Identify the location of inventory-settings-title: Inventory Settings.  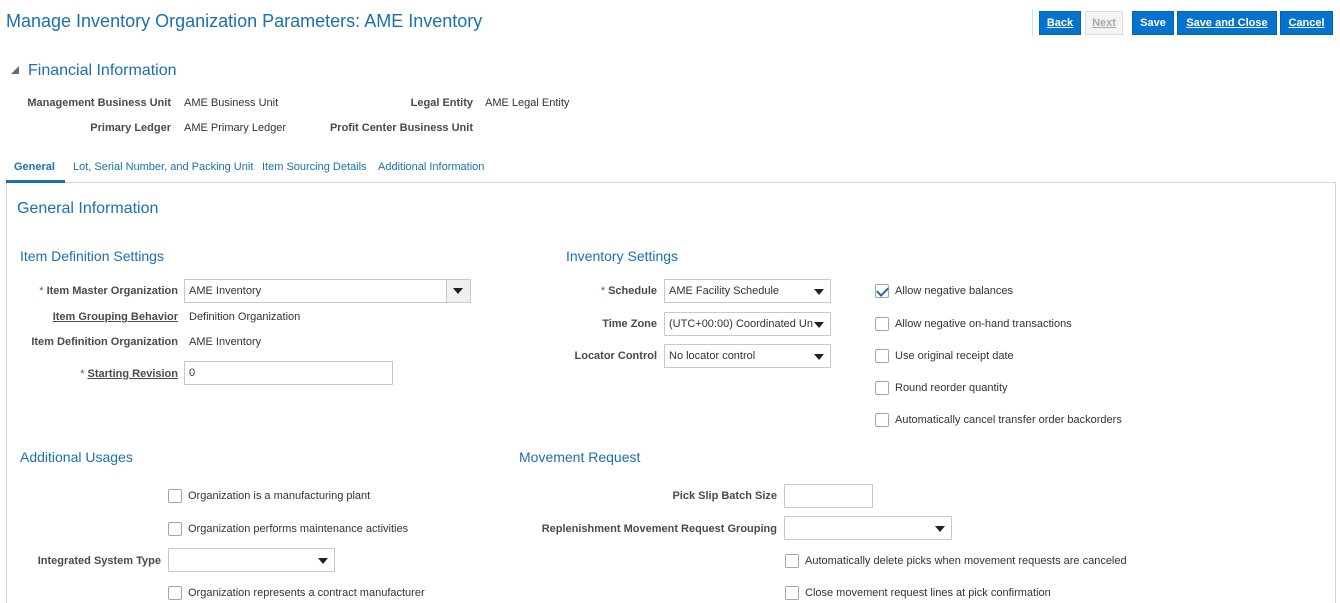
(622, 256).